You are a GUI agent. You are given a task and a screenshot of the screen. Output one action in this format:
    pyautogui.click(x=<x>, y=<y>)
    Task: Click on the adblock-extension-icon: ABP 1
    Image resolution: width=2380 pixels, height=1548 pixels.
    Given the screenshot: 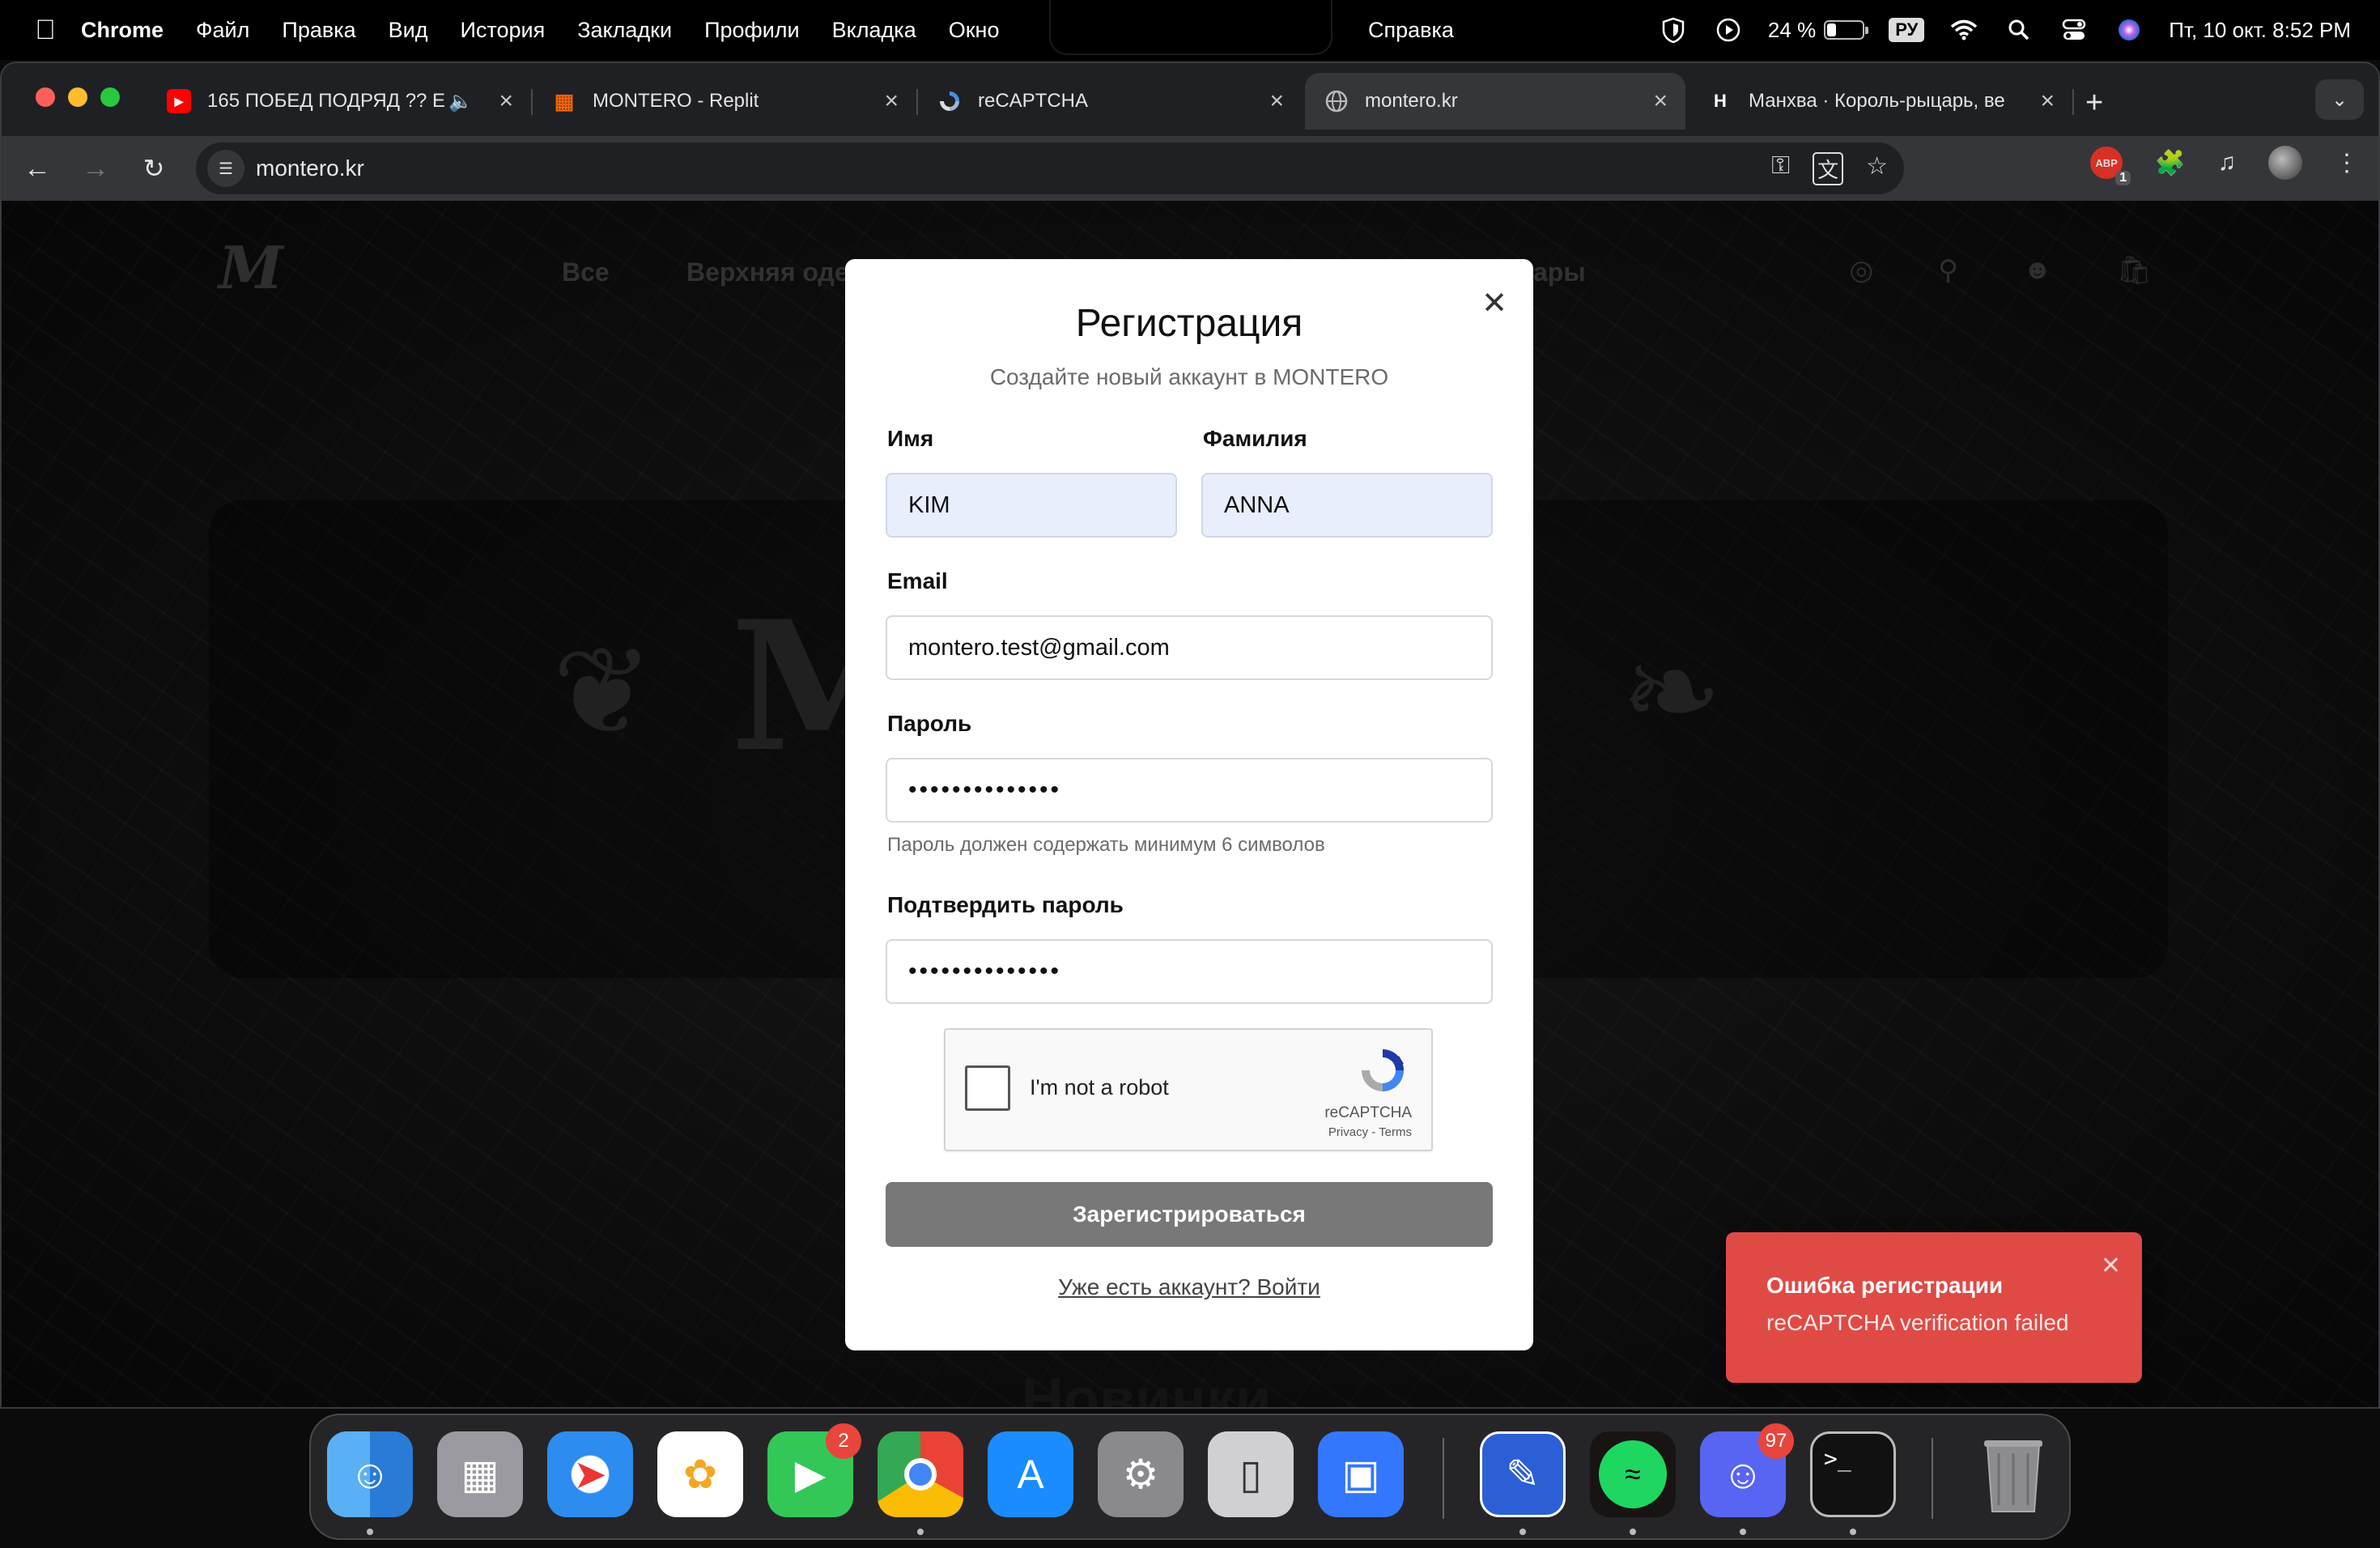 What is the action you would take?
    pyautogui.click(x=2110, y=166)
    